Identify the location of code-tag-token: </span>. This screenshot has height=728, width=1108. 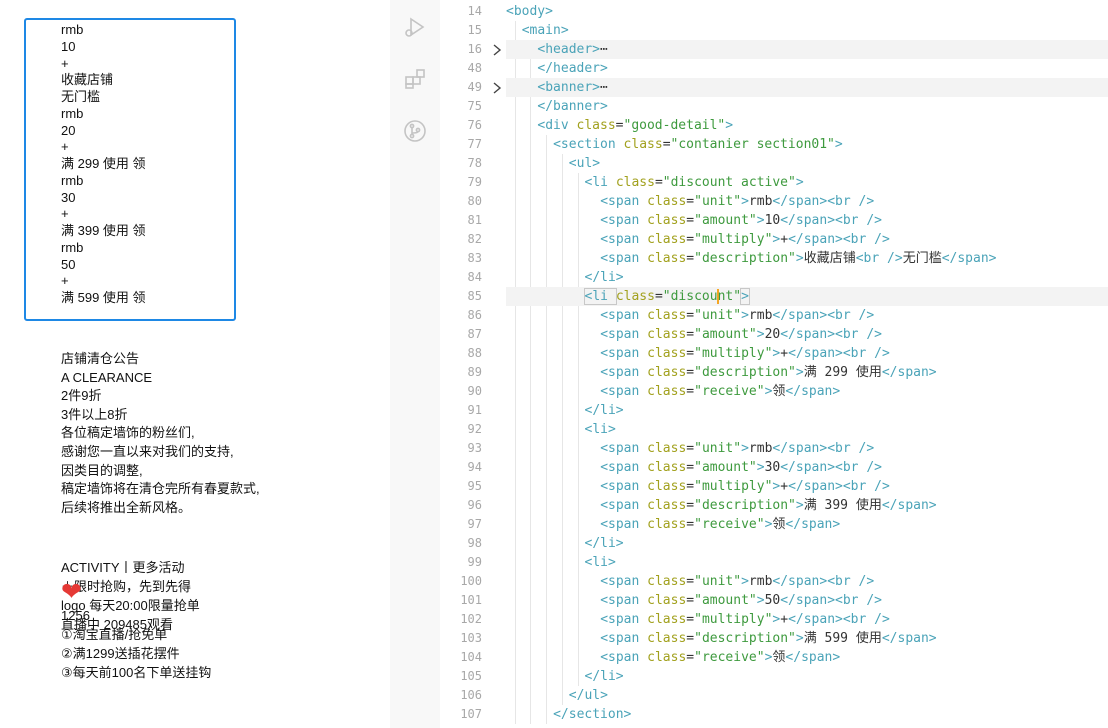
(969, 258).